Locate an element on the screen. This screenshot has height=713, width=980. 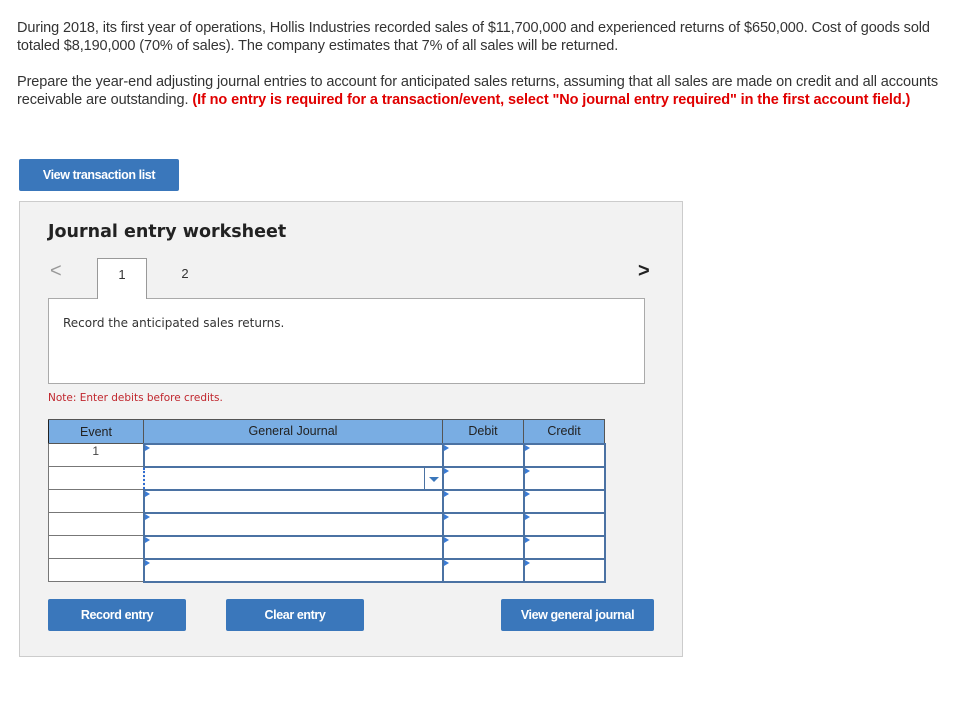
header-credit: Credit is located at coordinates (564, 431).